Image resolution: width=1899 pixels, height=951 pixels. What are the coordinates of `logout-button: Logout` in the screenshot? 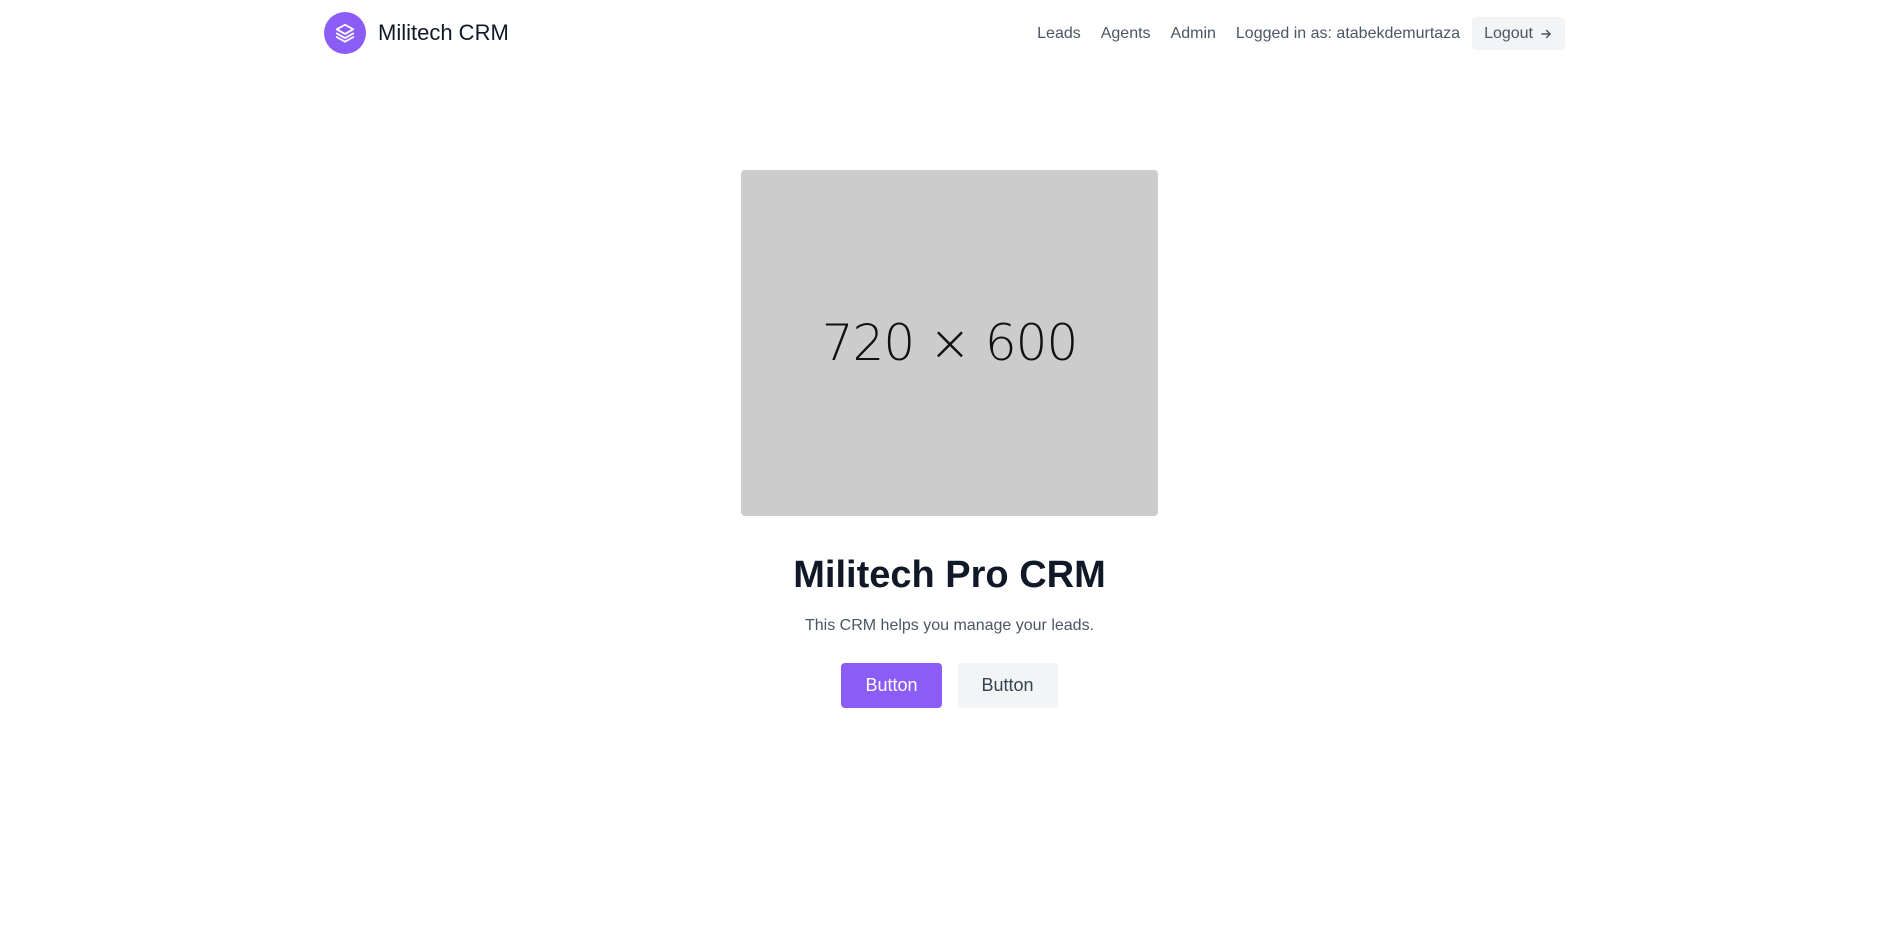 It's located at (1518, 33).